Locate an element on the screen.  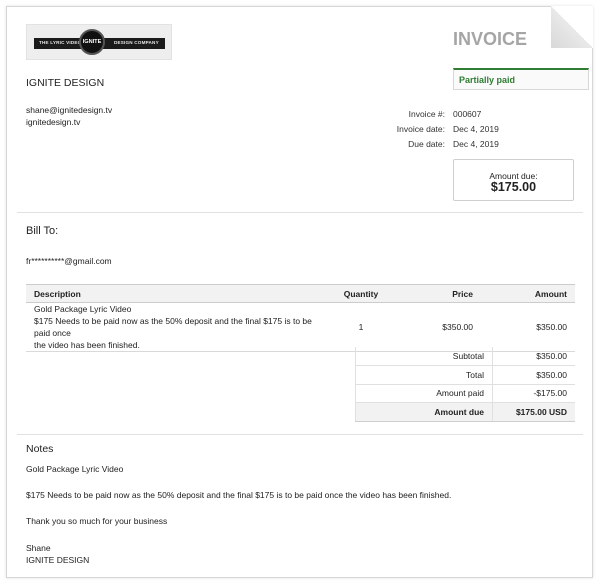
signature-company: IGNITE DESIGN is located at coordinates (58, 560).